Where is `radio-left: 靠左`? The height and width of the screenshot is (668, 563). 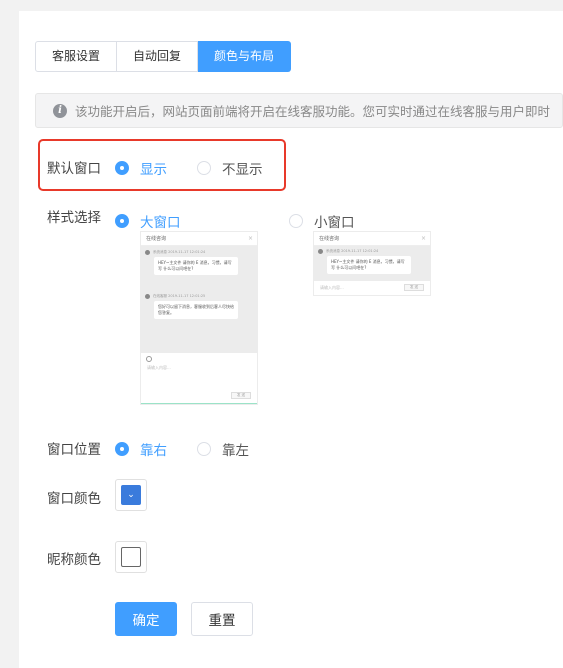
radio-left: 靠左 is located at coordinates (223, 449).